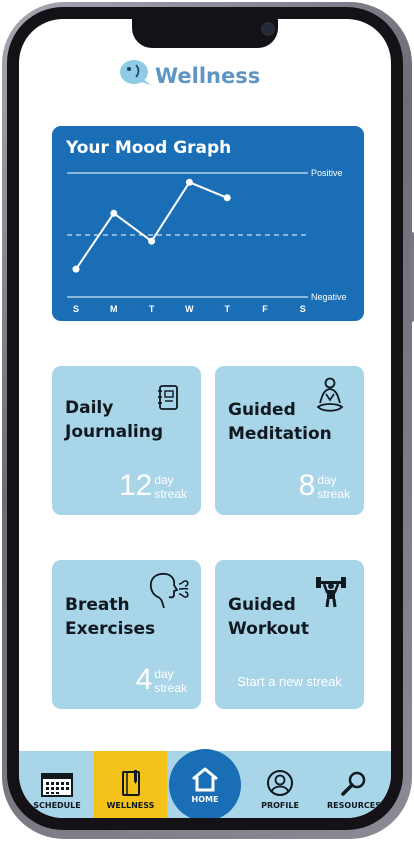 This screenshot has height=841, width=414. I want to click on breathing-icon, so click(169, 590).